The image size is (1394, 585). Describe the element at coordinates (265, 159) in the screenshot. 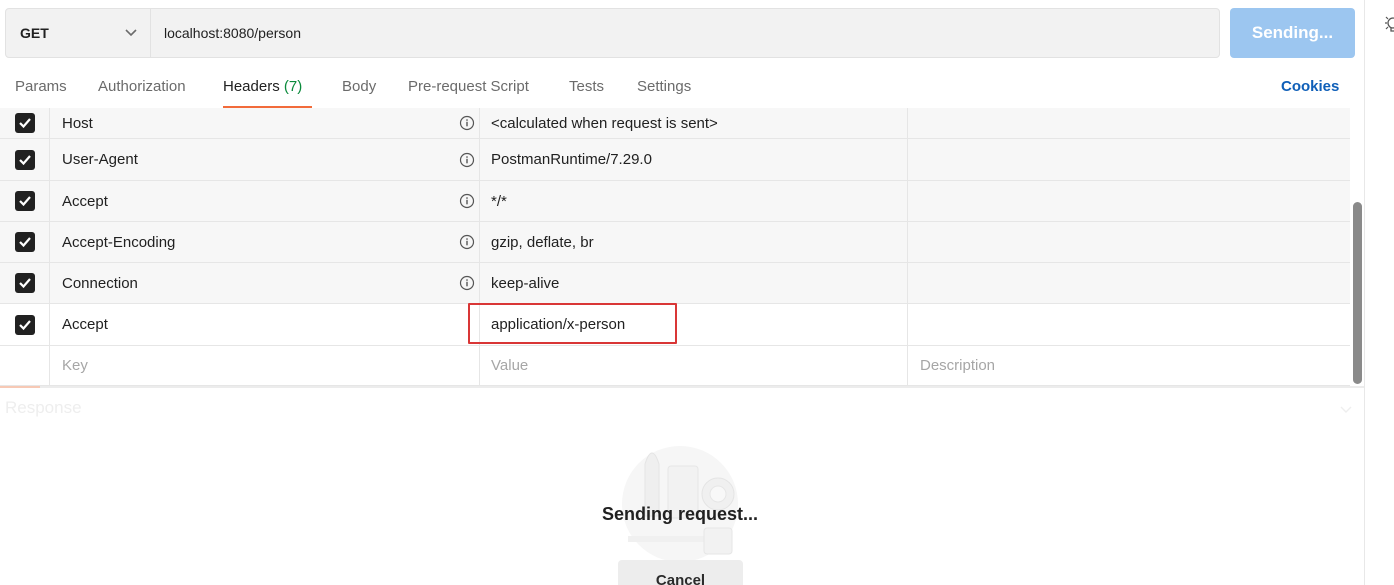

I see `header-key: User-Agent` at that location.